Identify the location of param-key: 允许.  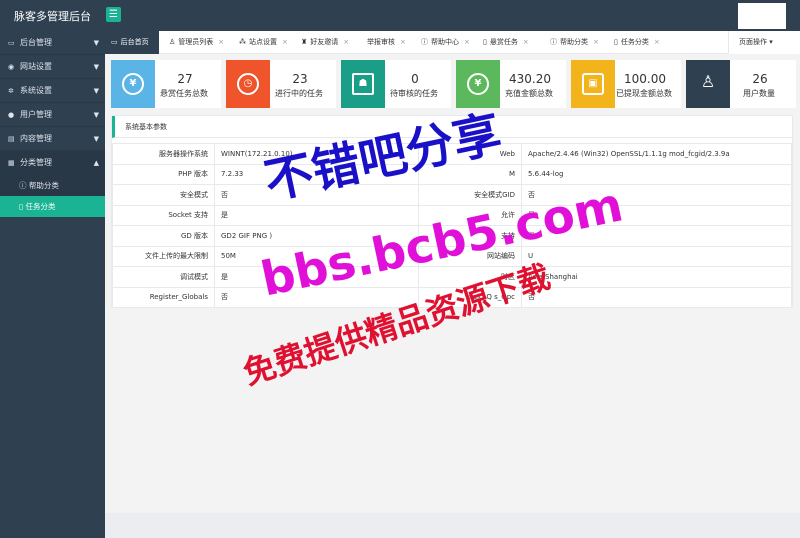
(470, 215).